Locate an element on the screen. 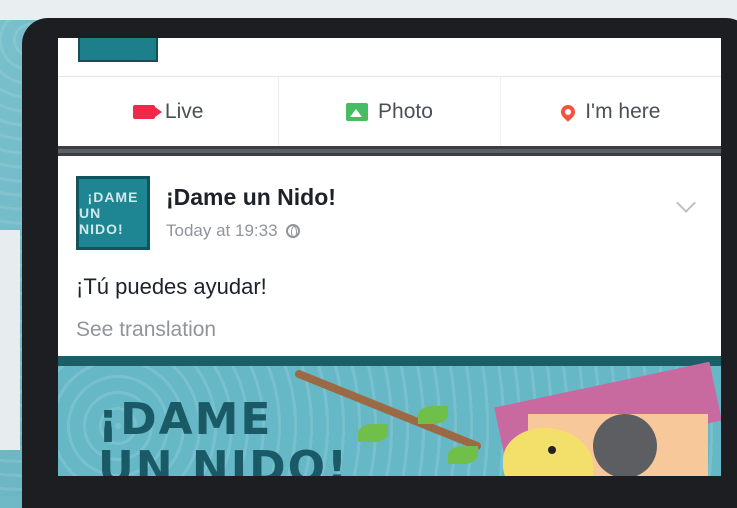 The width and height of the screenshot is (737, 508). background-gap is located at coordinates (10, 340).